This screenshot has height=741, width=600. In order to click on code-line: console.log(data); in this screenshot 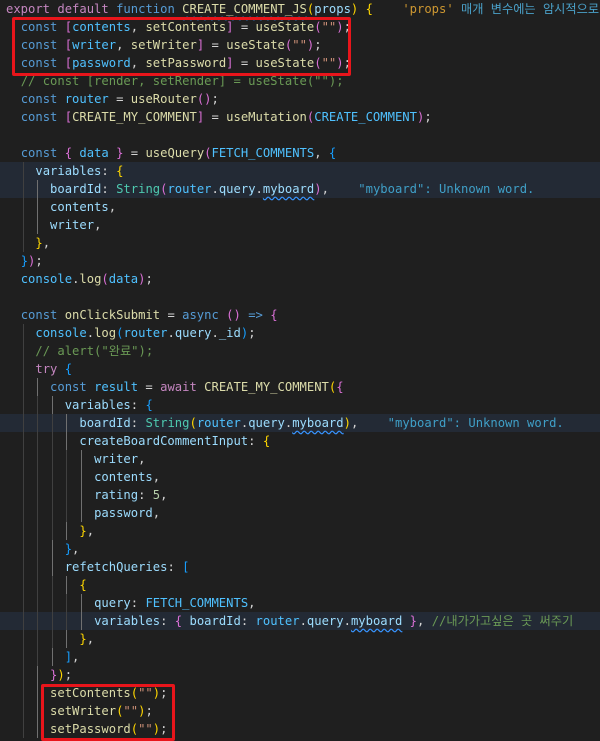, I will do `click(300, 279)`.